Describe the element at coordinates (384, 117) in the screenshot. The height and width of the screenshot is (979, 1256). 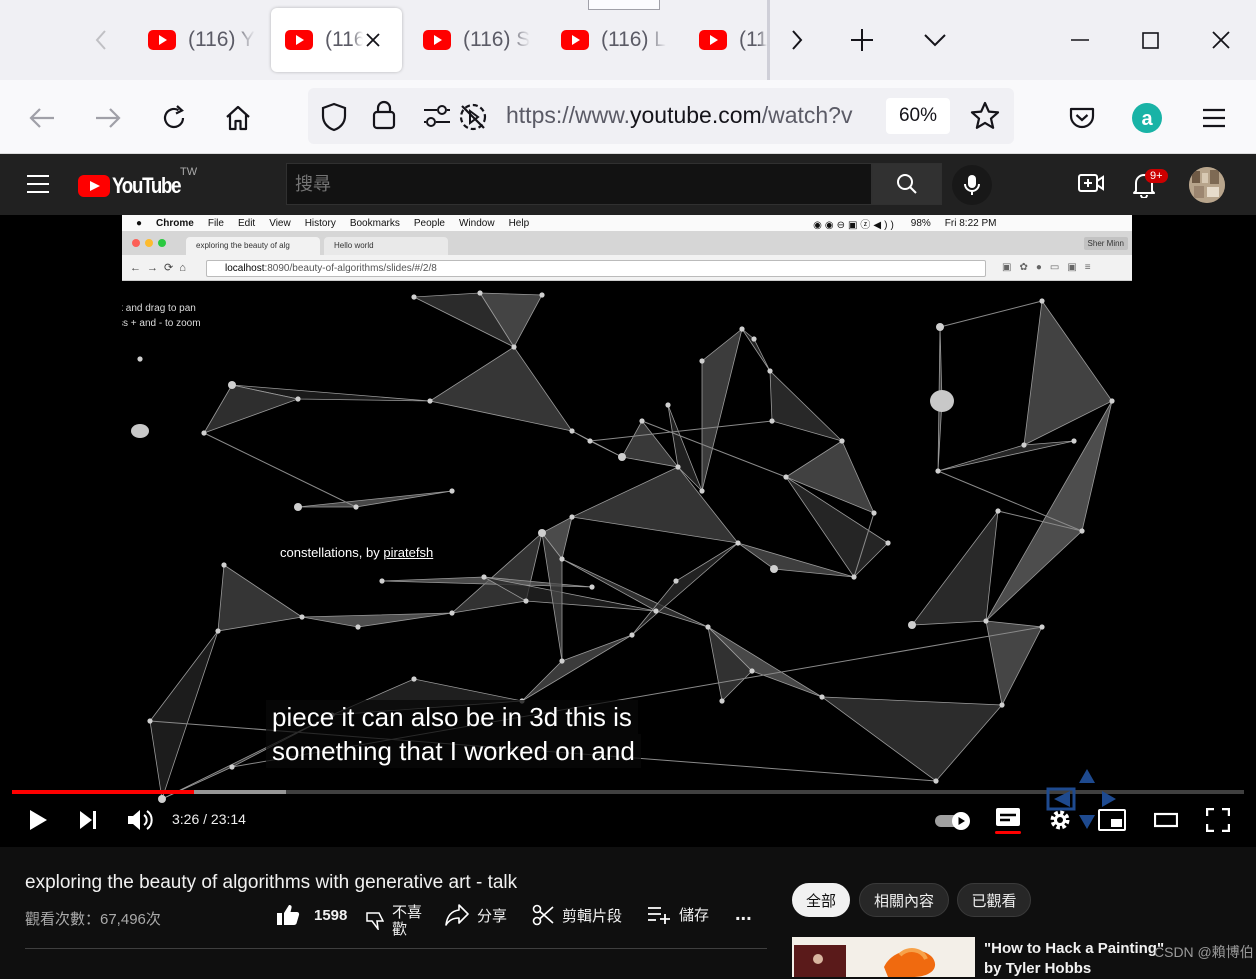
I see `lock-icon` at that location.